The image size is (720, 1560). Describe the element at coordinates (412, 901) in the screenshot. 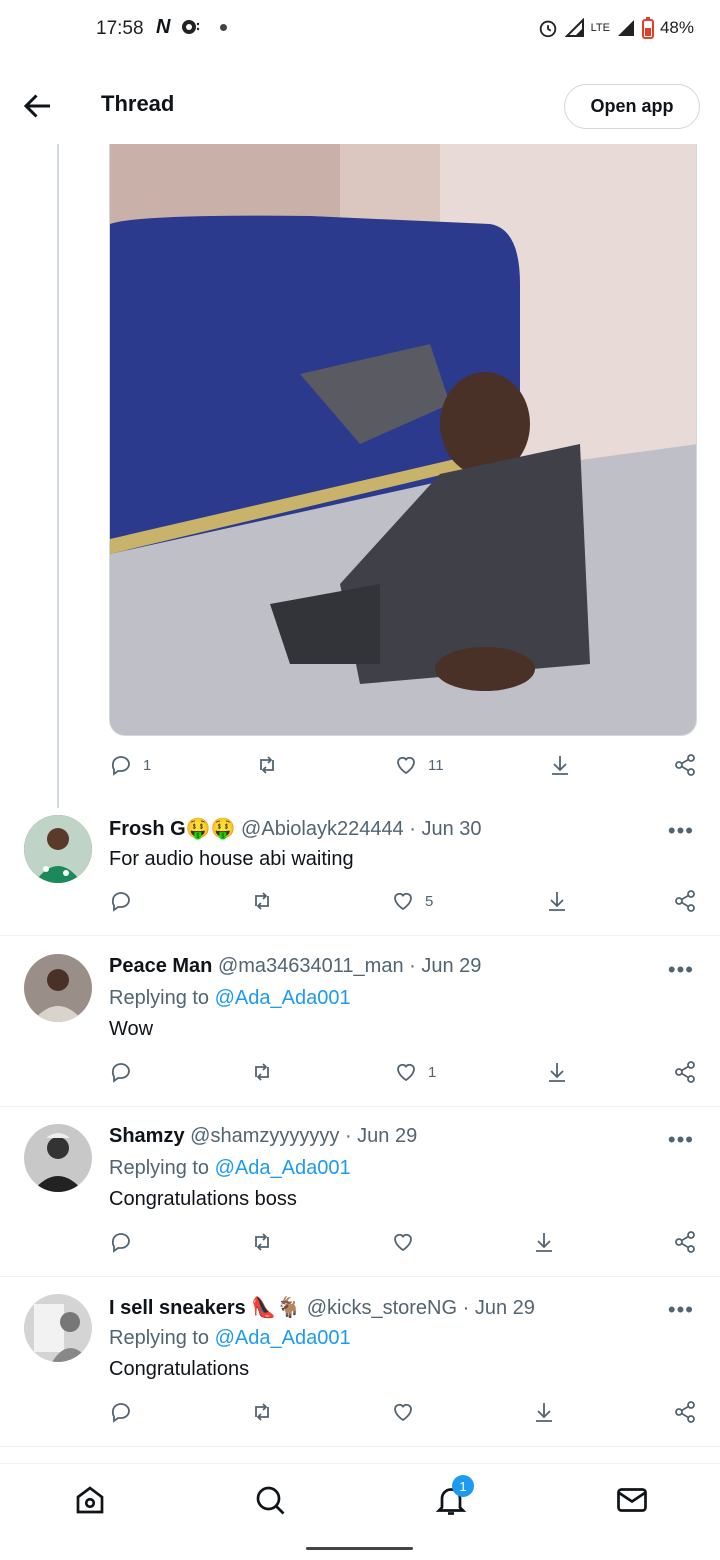

I see `like-action: 5` at that location.